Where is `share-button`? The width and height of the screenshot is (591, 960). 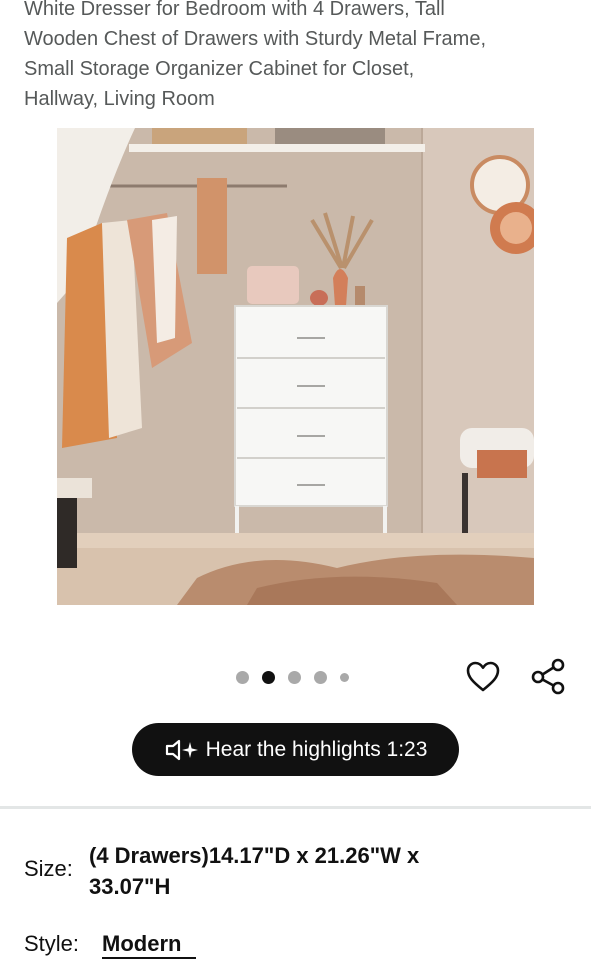
share-button is located at coordinates (548, 676).